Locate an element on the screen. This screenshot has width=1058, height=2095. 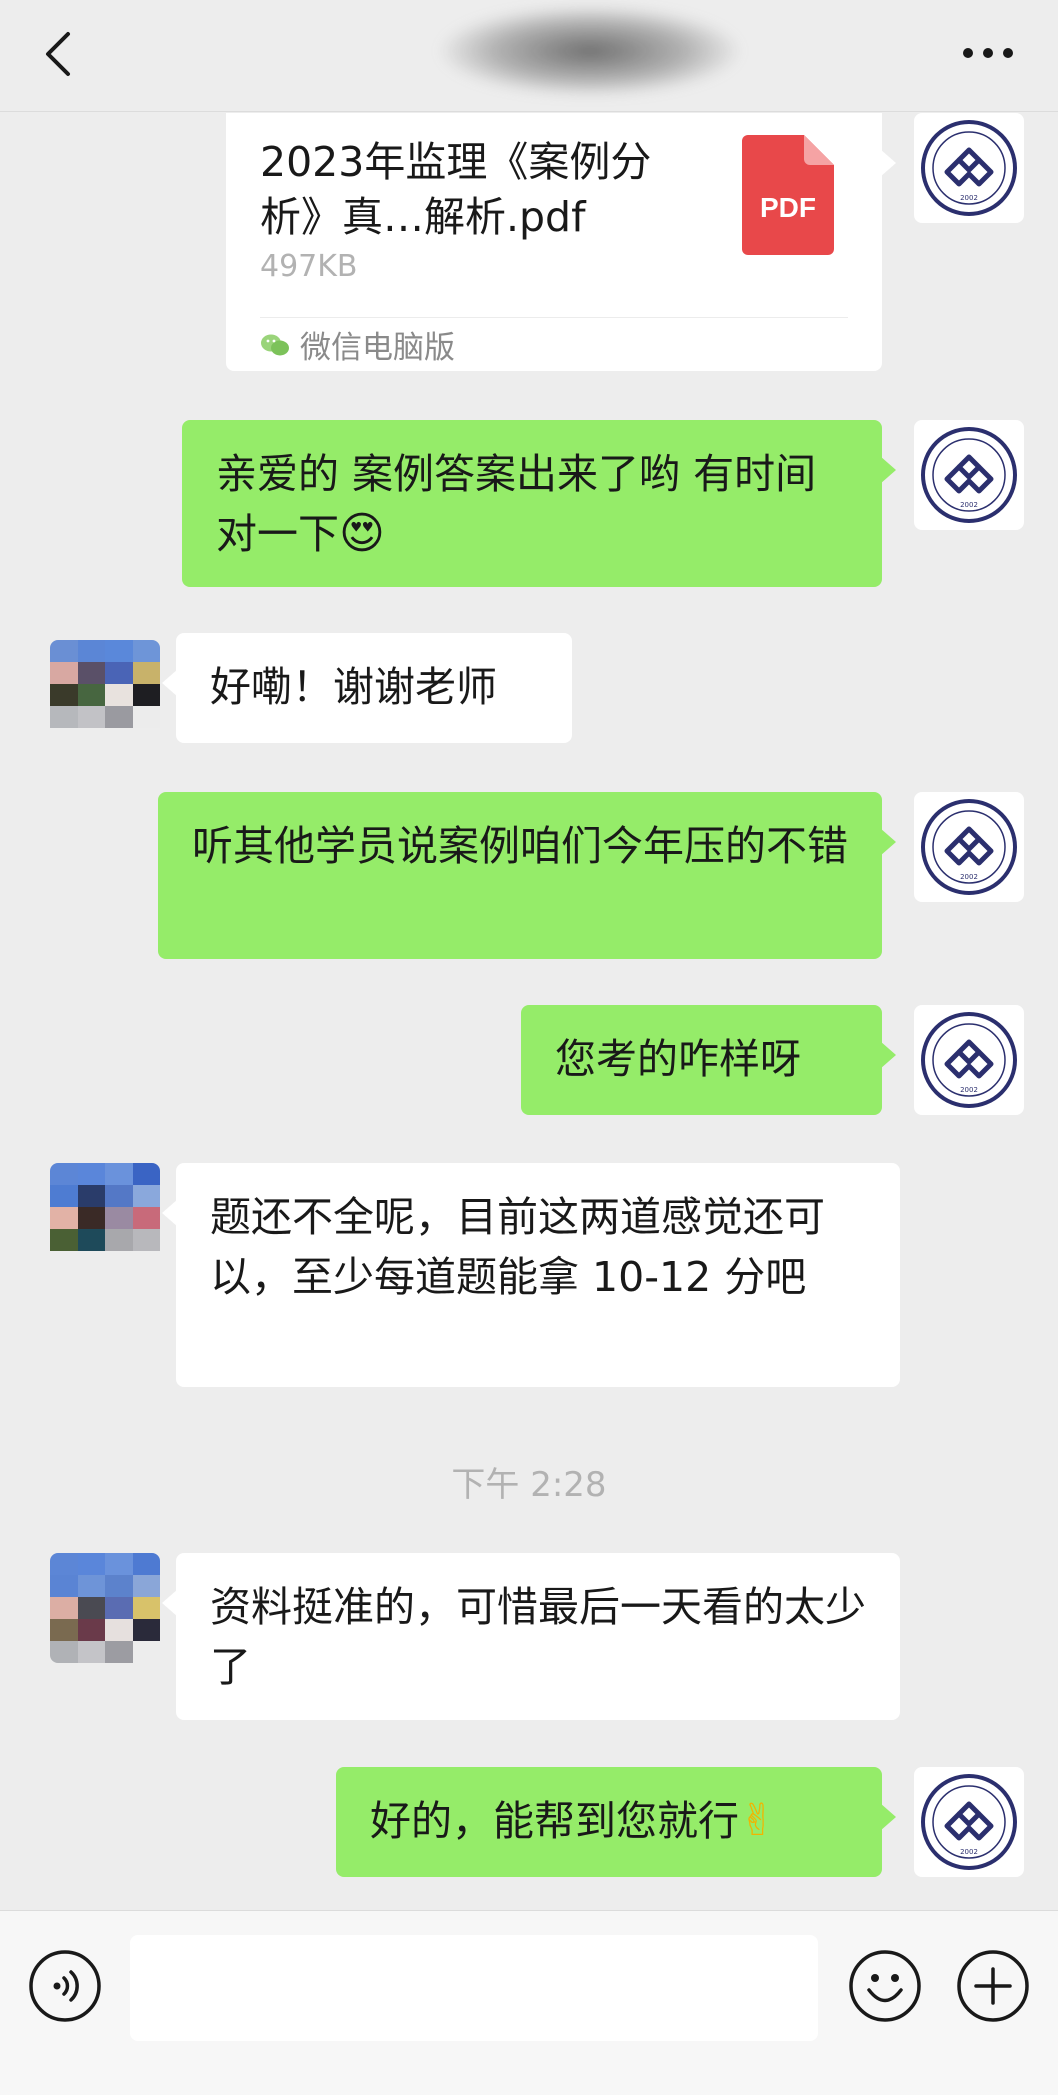
outgoing-message: 亲爱的 案例答案出来了哟 有时间对一下😍 is located at coordinates (539, 503).